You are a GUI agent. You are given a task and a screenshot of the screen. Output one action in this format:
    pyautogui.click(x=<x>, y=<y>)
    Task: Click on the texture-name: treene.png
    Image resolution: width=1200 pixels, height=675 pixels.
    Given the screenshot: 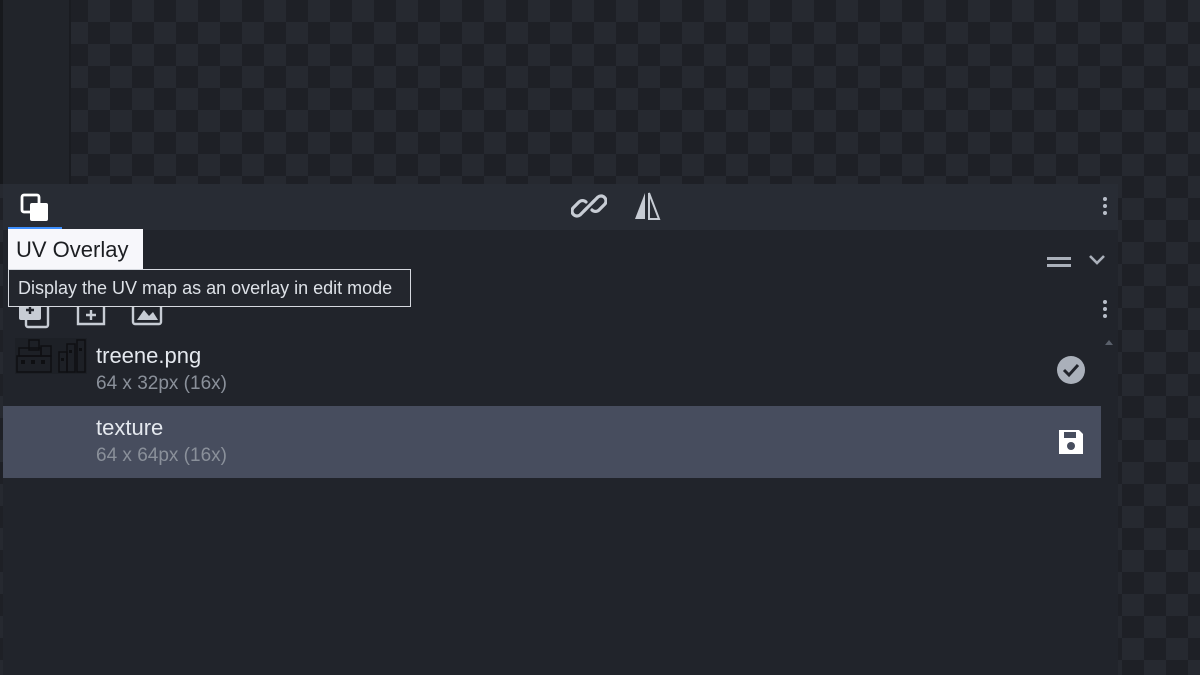 What is the action you would take?
    pyautogui.click(x=149, y=355)
    